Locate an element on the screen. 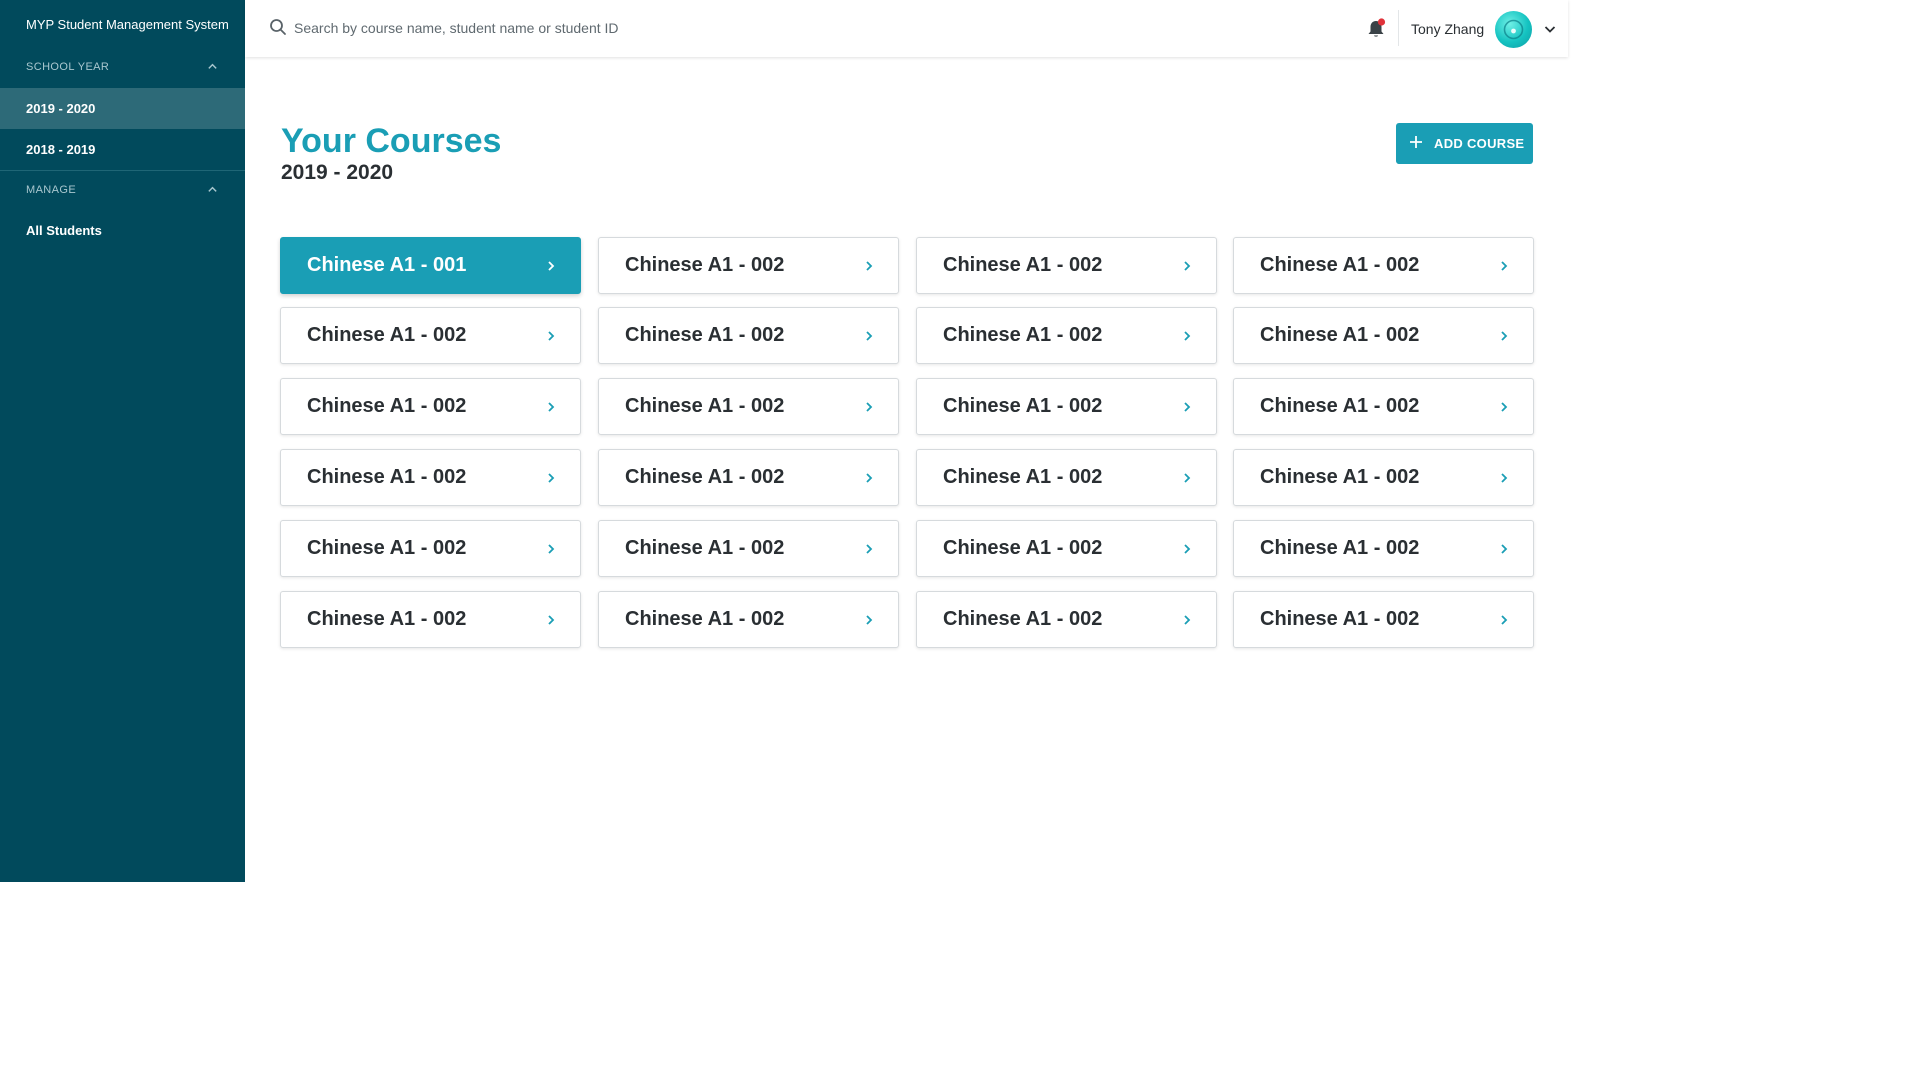 The height and width of the screenshot is (1080, 1920). avatar is located at coordinates (1513, 29).